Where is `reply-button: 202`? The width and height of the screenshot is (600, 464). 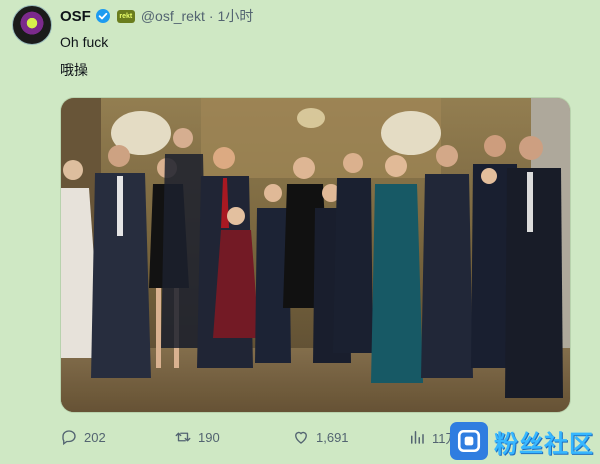
reply-button: 202 is located at coordinates (83, 437).